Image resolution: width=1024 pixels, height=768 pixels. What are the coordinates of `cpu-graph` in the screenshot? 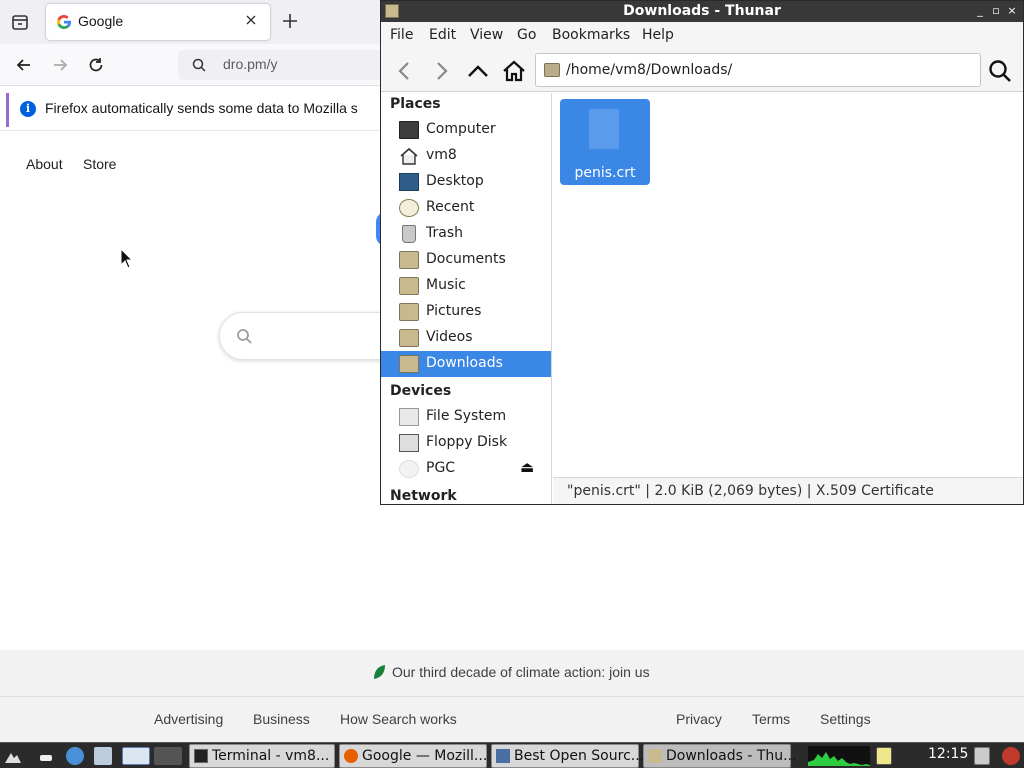 It's located at (839, 756).